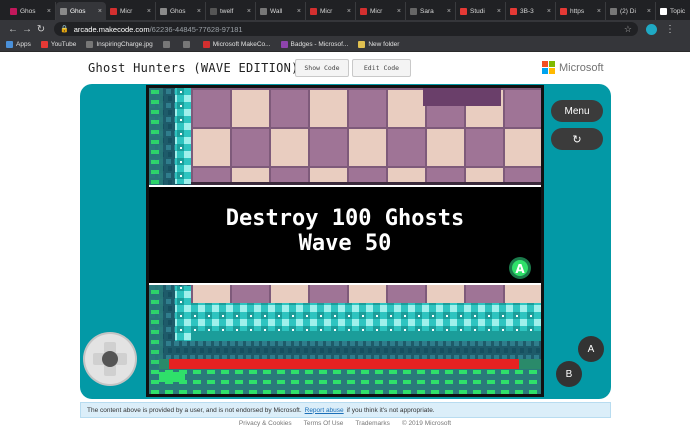 The image size is (690, 431). Describe the element at coordinates (231, 11) in the screenshot. I see `browser-tab: twelf ×` at that location.